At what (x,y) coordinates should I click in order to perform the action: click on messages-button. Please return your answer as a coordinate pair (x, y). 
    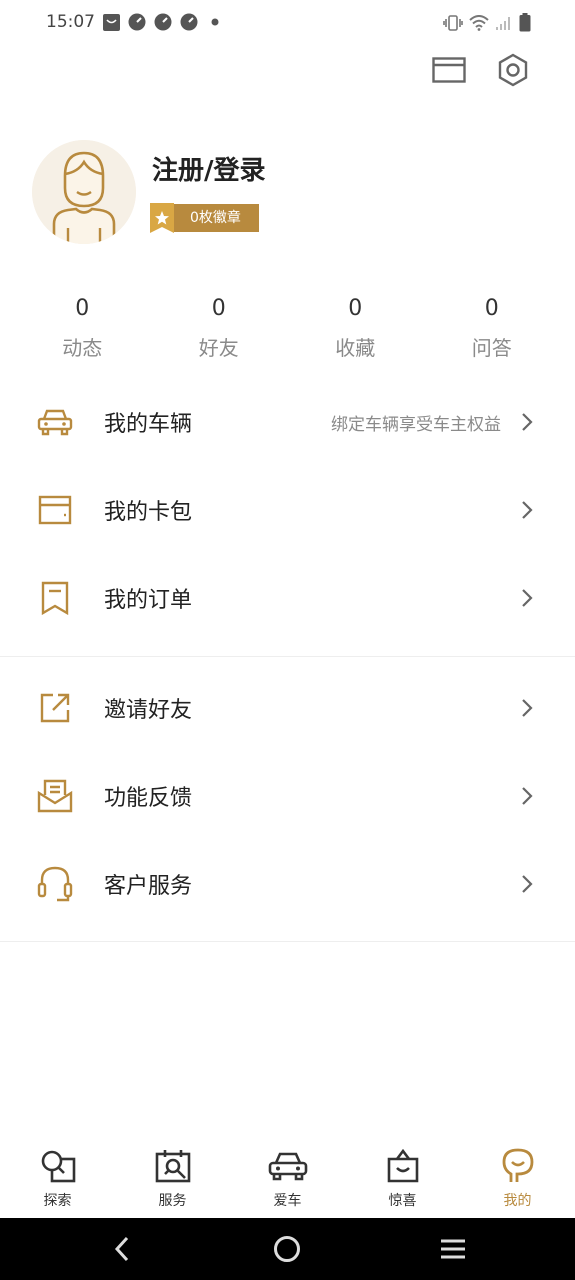
    Looking at the image, I should click on (449, 70).